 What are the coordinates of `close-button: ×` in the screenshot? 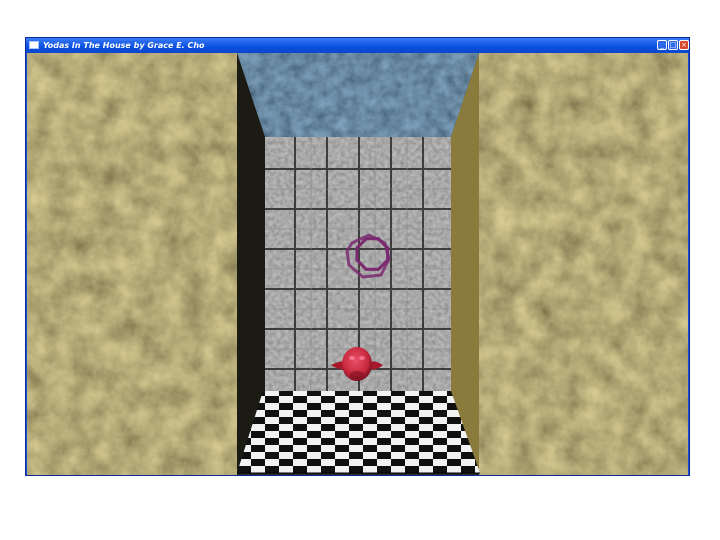 It's located at (684, 45).